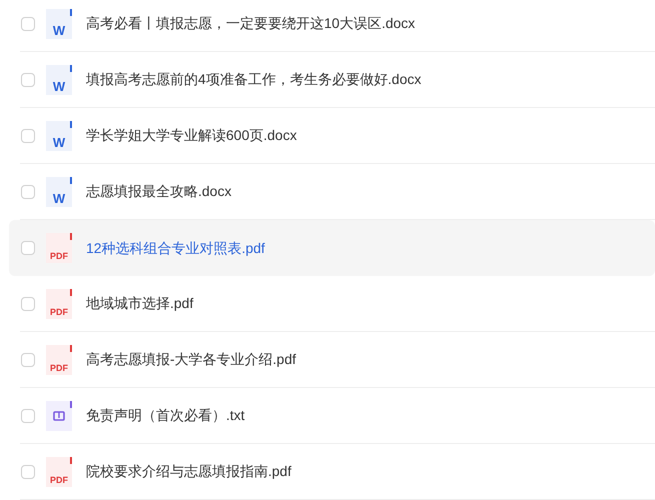 This screenshot has width=655, height=500. I want to click on file-name: 院校要求介绍与志愿填报指南.pdf, so click(189, 471).